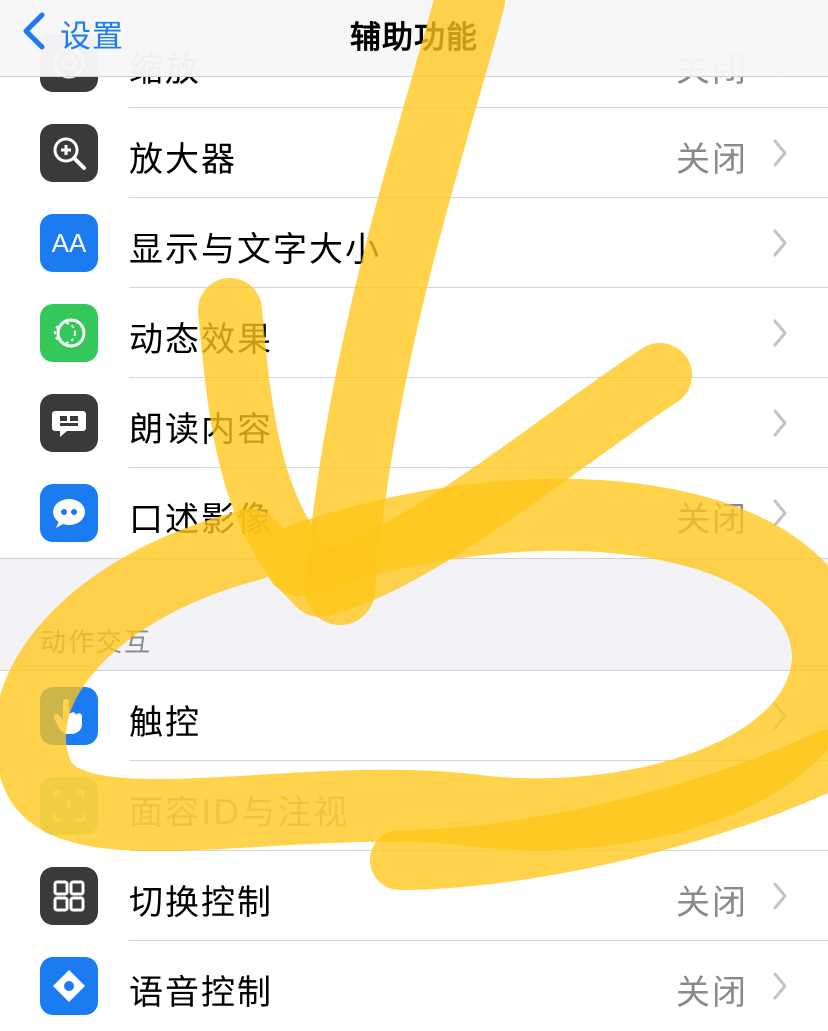  What do you see at coordinates (69, 716) in the screenshot?
I see `hand-pointer-icon` at bounding box center [69, 716].